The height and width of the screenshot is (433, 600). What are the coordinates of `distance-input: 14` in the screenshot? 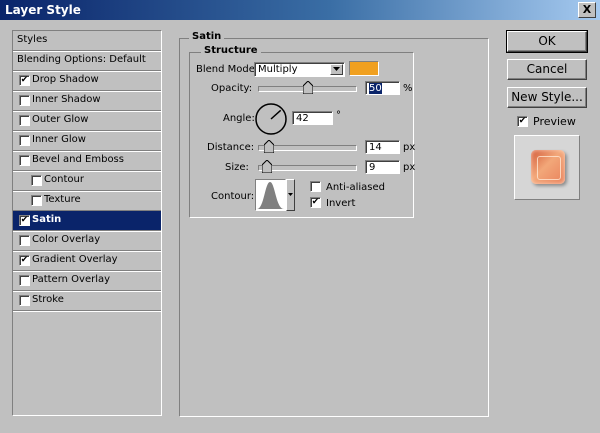 It's located at (382, 147).